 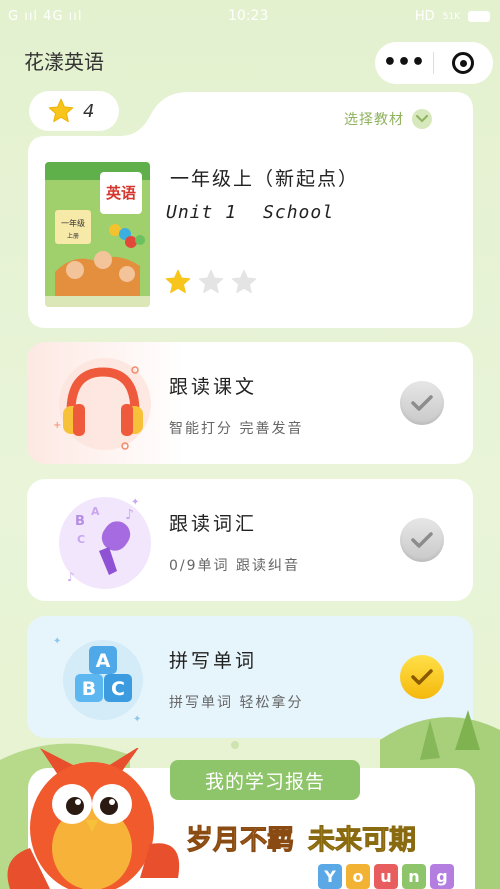 I want to click on young-letters: Y o u n g, so click(x=386, y=876).